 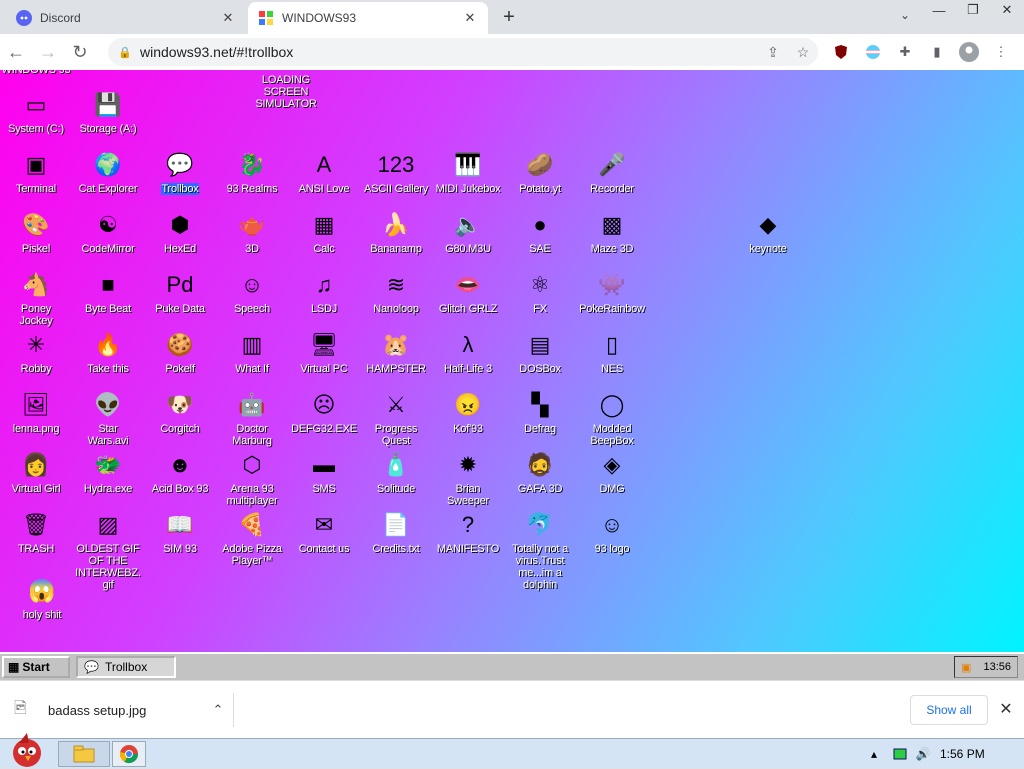 What do you see at coordinates (108, 418) in the screenshot?
I see `desktop-icon-star-wars-avi: 👽 Star Wars.avi` at bounding box center [108, 418].